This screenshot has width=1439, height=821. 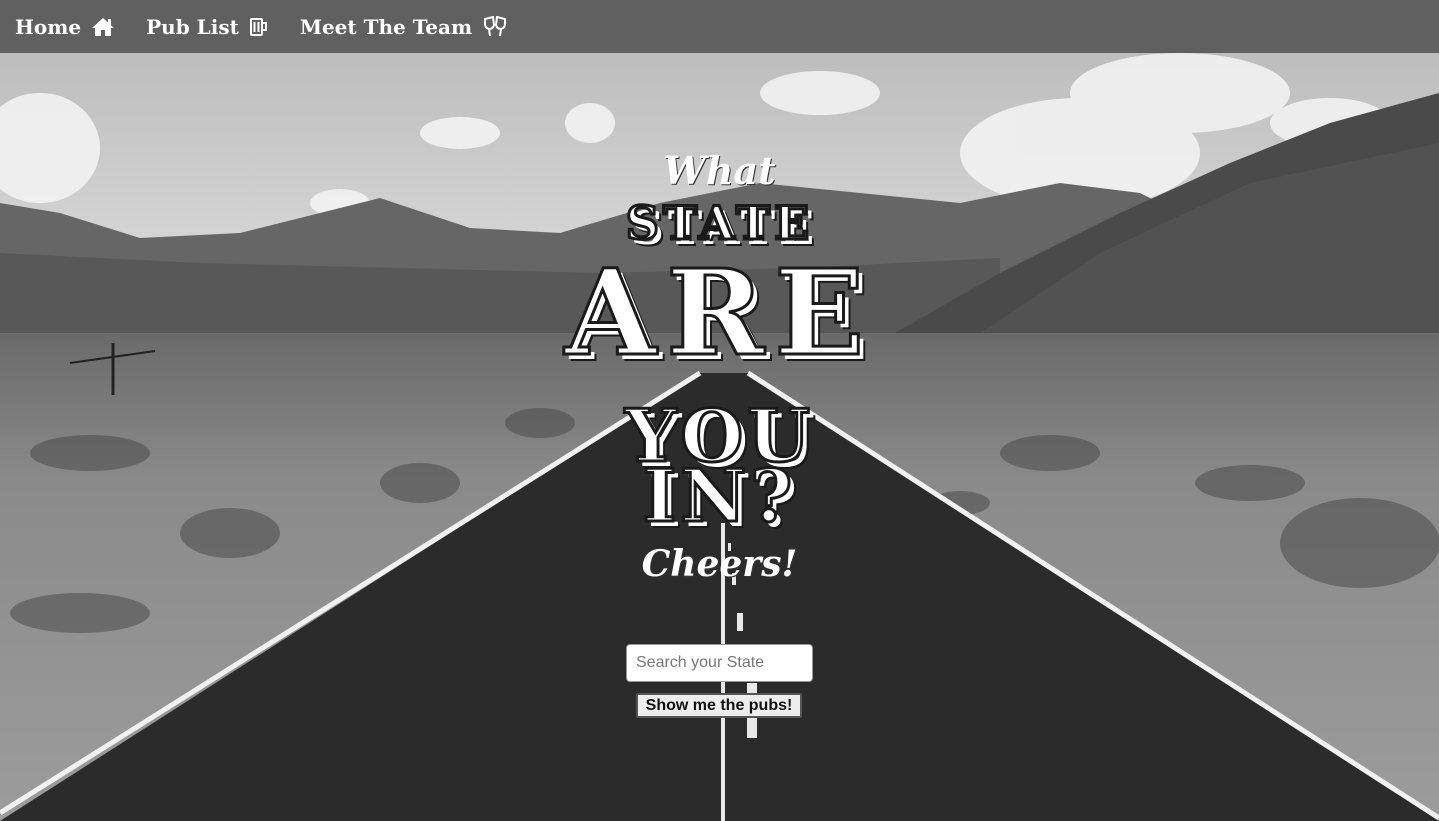 I want to click on nav-pub-list-link: Pub List, so click(x=207, y=27).